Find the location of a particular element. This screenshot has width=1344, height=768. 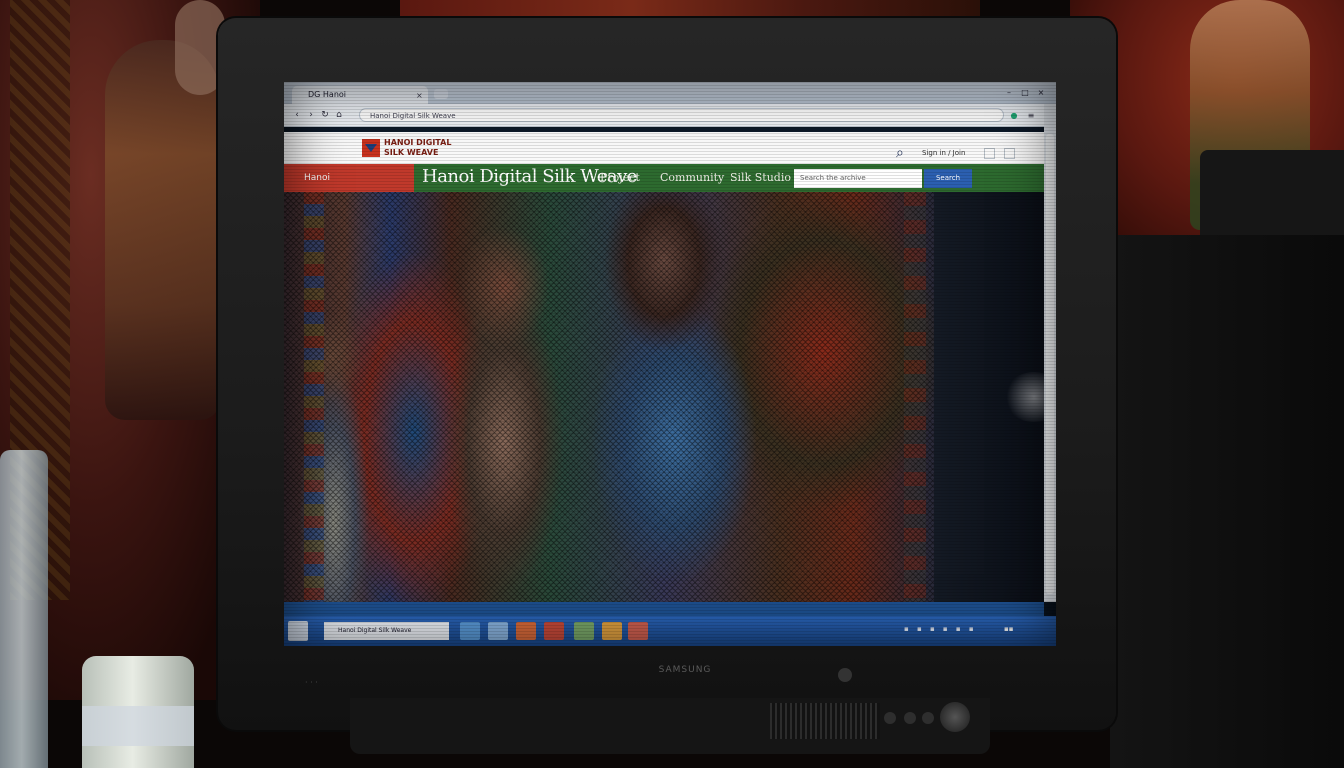

maximize-icon: □ is located at coordinates (1025, 92).